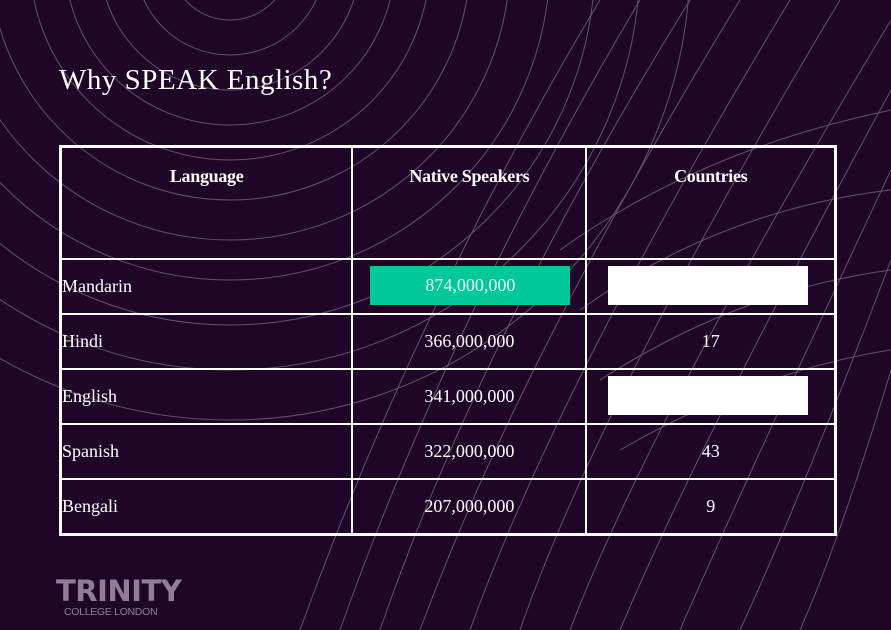  What do you see at coordinates (206, 341) in the screenshot?
I see `cell-language: Hindi` at bounding box center [206, 341].